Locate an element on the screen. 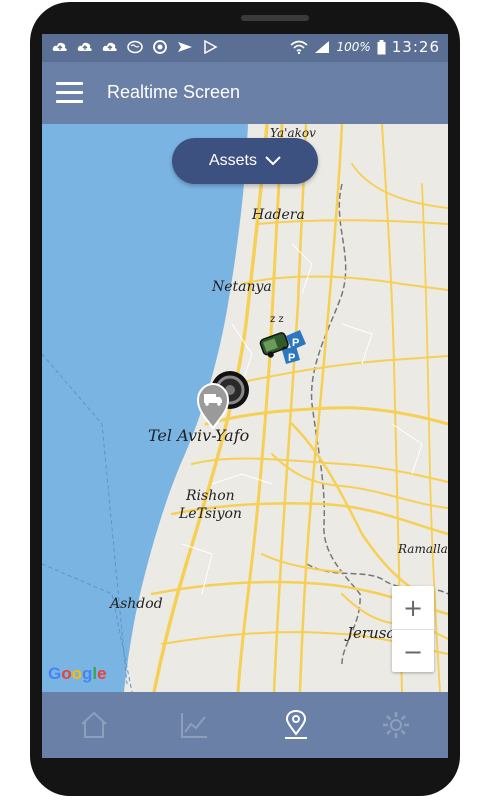 The height and width of the screenshot is (800, 490). sleeping-vehicle-marker: z z P P is located at coordinates (282, 342).